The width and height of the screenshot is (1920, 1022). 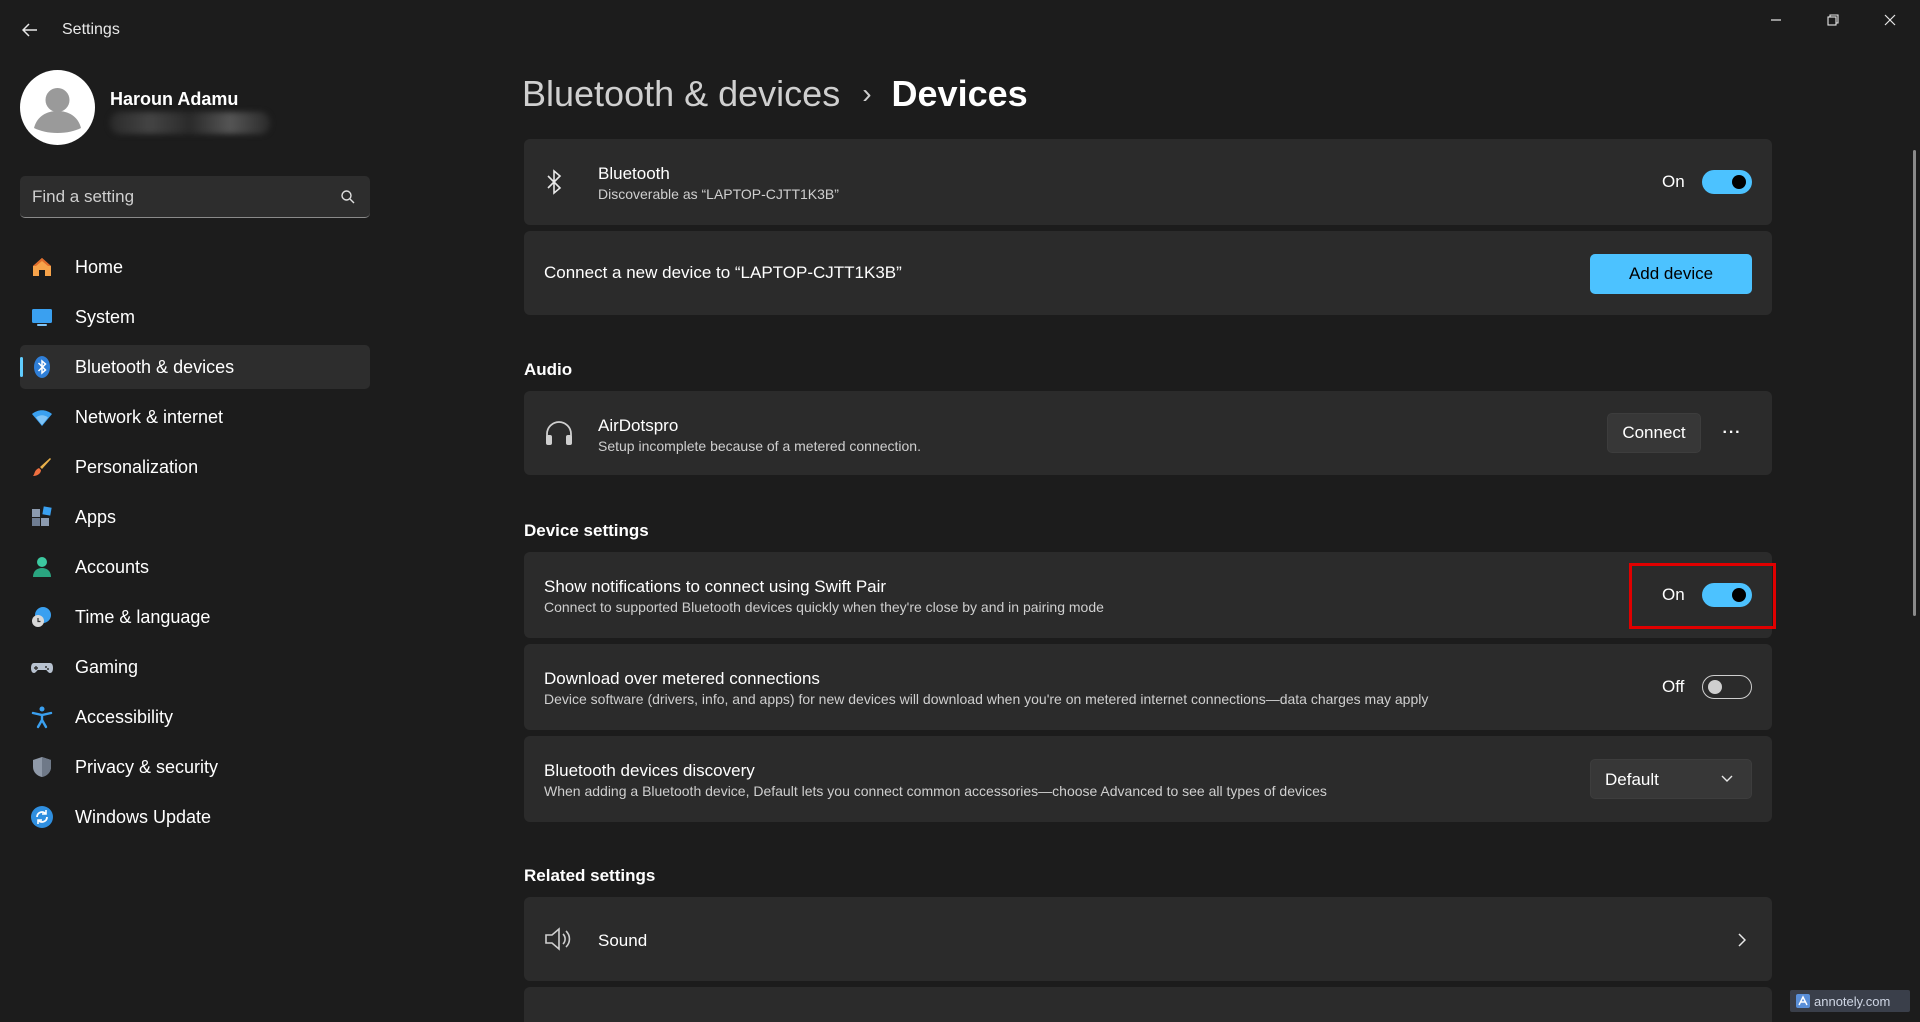 What do you see at coordinates (42, 717) in the screenshot?
I see `accessibility-icon` at bounding box center [42, 717].